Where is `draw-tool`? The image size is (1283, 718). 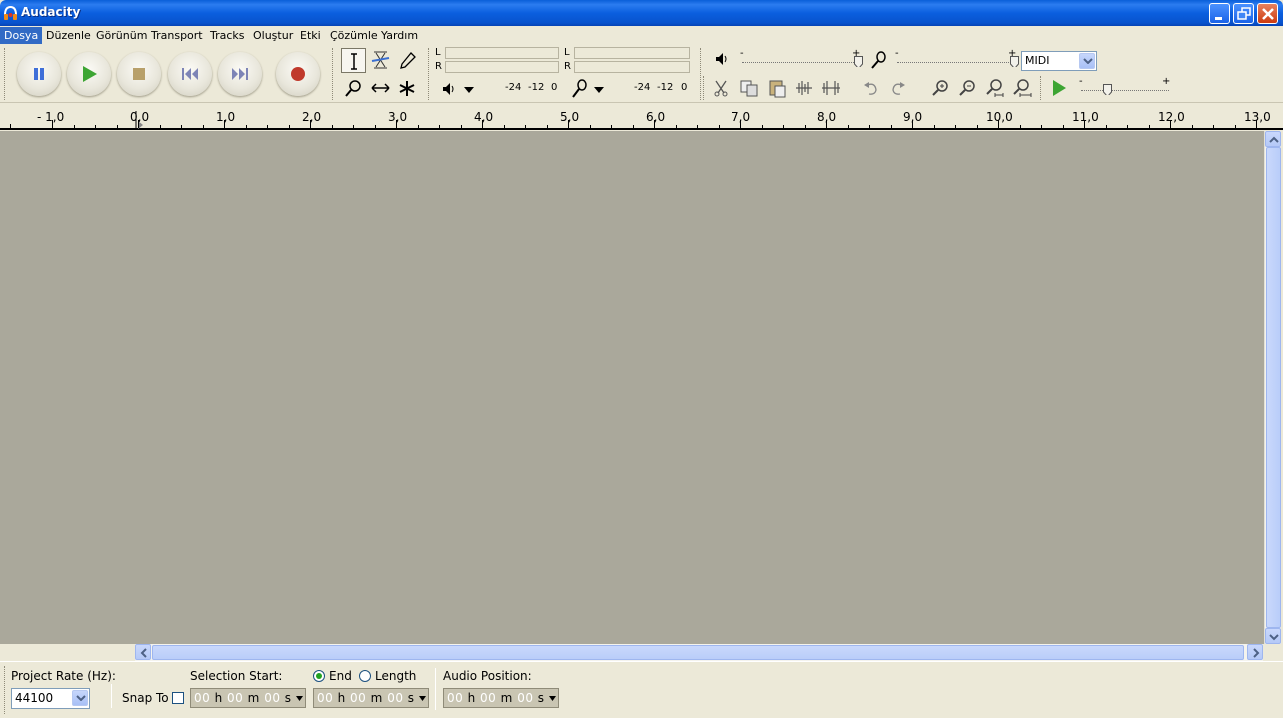 draw-tool is located at coordinates (407, 60).